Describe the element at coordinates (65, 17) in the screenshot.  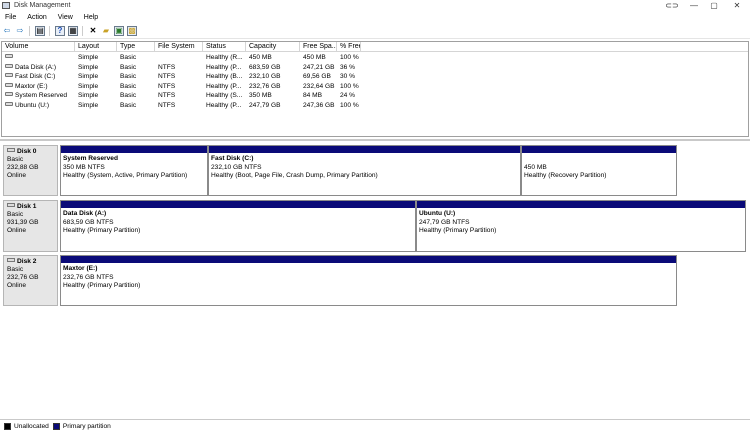
I see `menu-view: View` at that location.